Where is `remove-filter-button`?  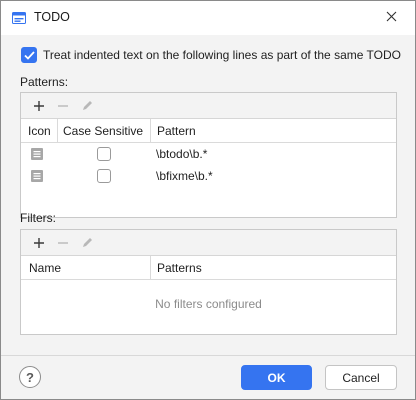 remove-filter-button is located at coordinates (63, 243).